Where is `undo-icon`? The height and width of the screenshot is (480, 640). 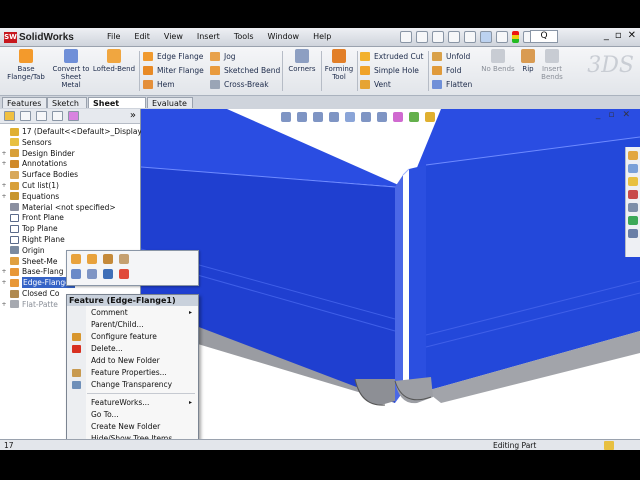
undo-icon is located at coordinates (470, 37).